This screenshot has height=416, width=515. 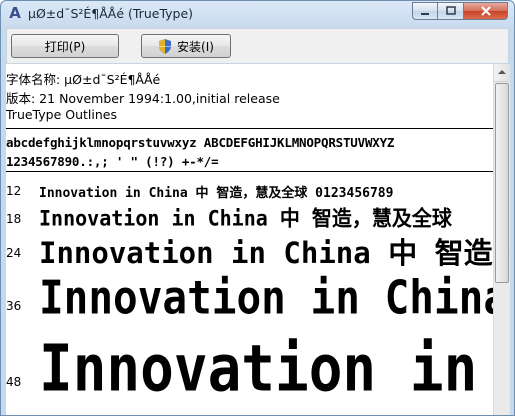 What do you see at coordinates (14, 253) in the screenshot?
I see `sample-size-label: 24` at bounding box center [14, 253].